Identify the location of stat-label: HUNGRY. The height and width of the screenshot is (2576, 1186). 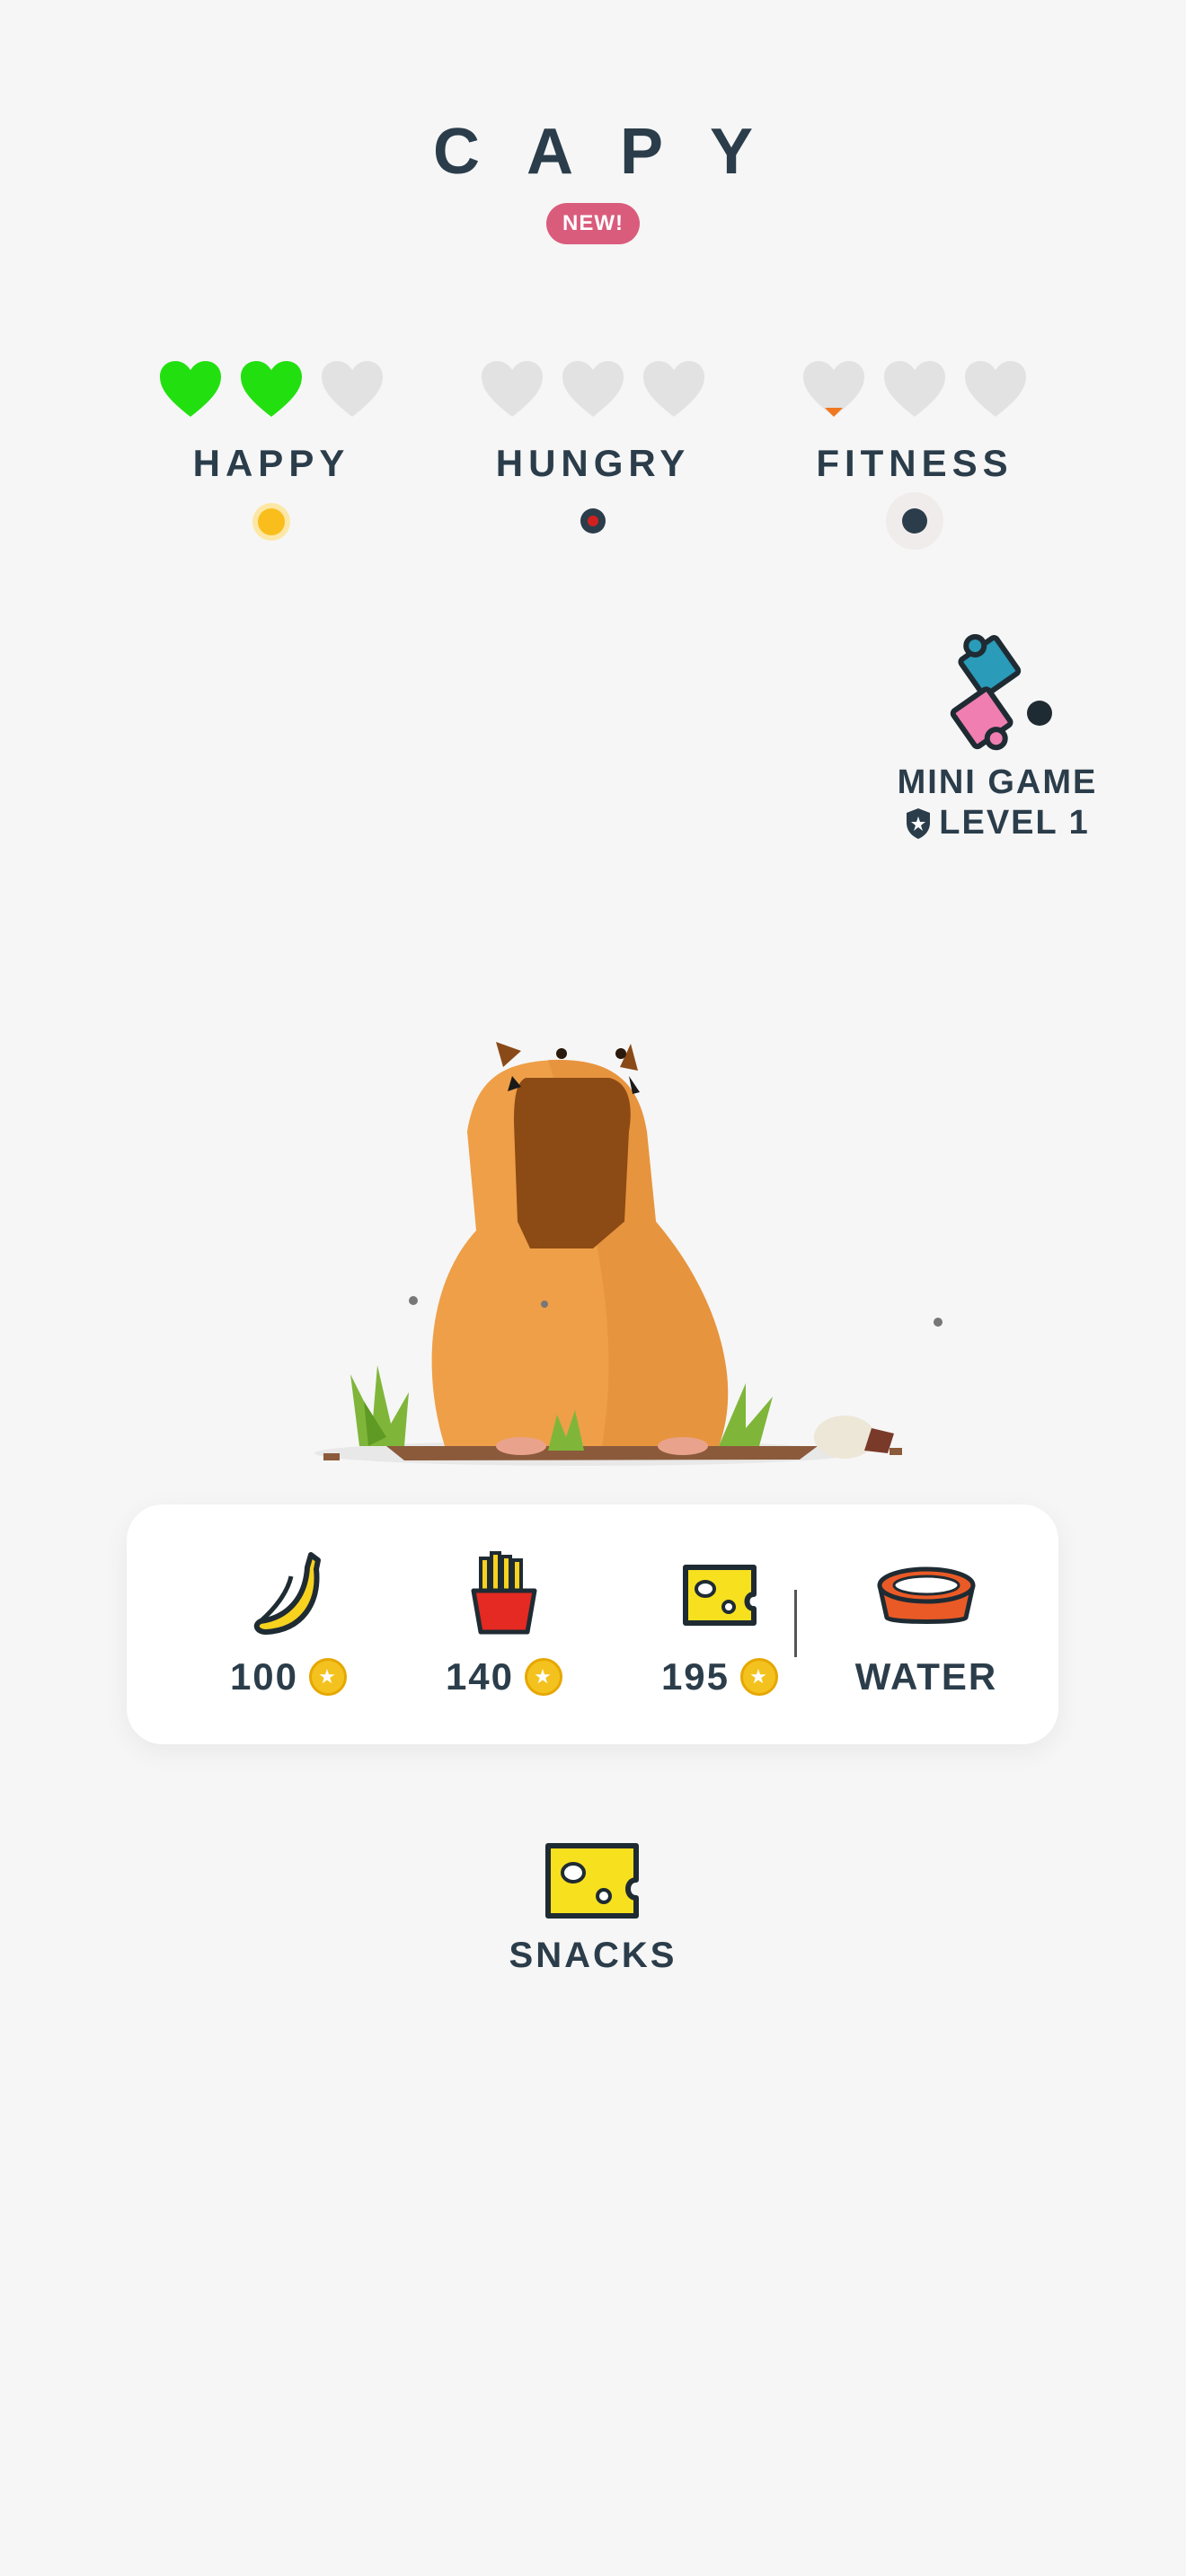
(593, 463).